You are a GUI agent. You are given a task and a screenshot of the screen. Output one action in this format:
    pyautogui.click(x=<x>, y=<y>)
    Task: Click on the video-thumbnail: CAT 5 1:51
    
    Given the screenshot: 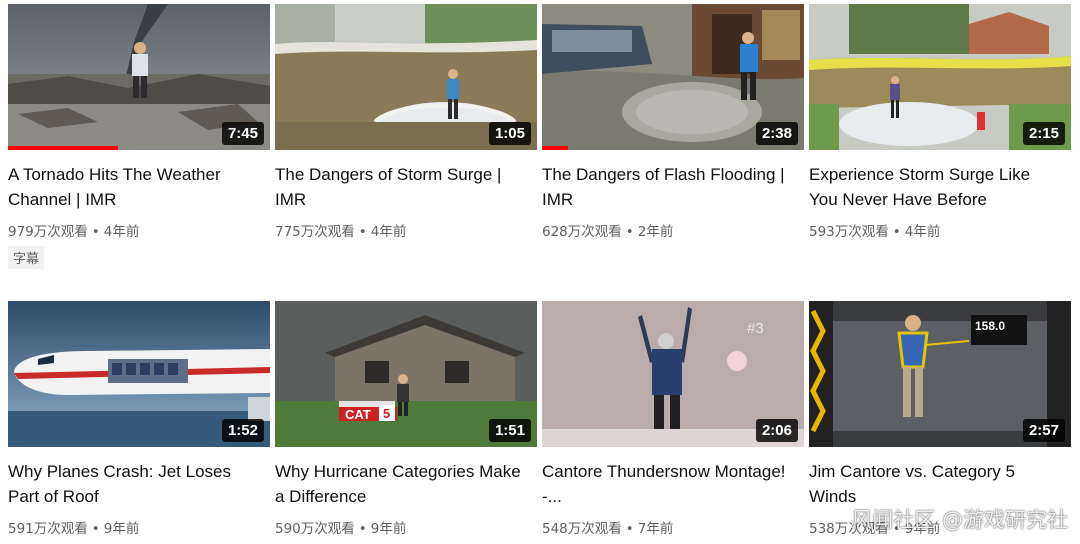 What is the action you would take?
    pyautogui.click(x=406, y=374)
    